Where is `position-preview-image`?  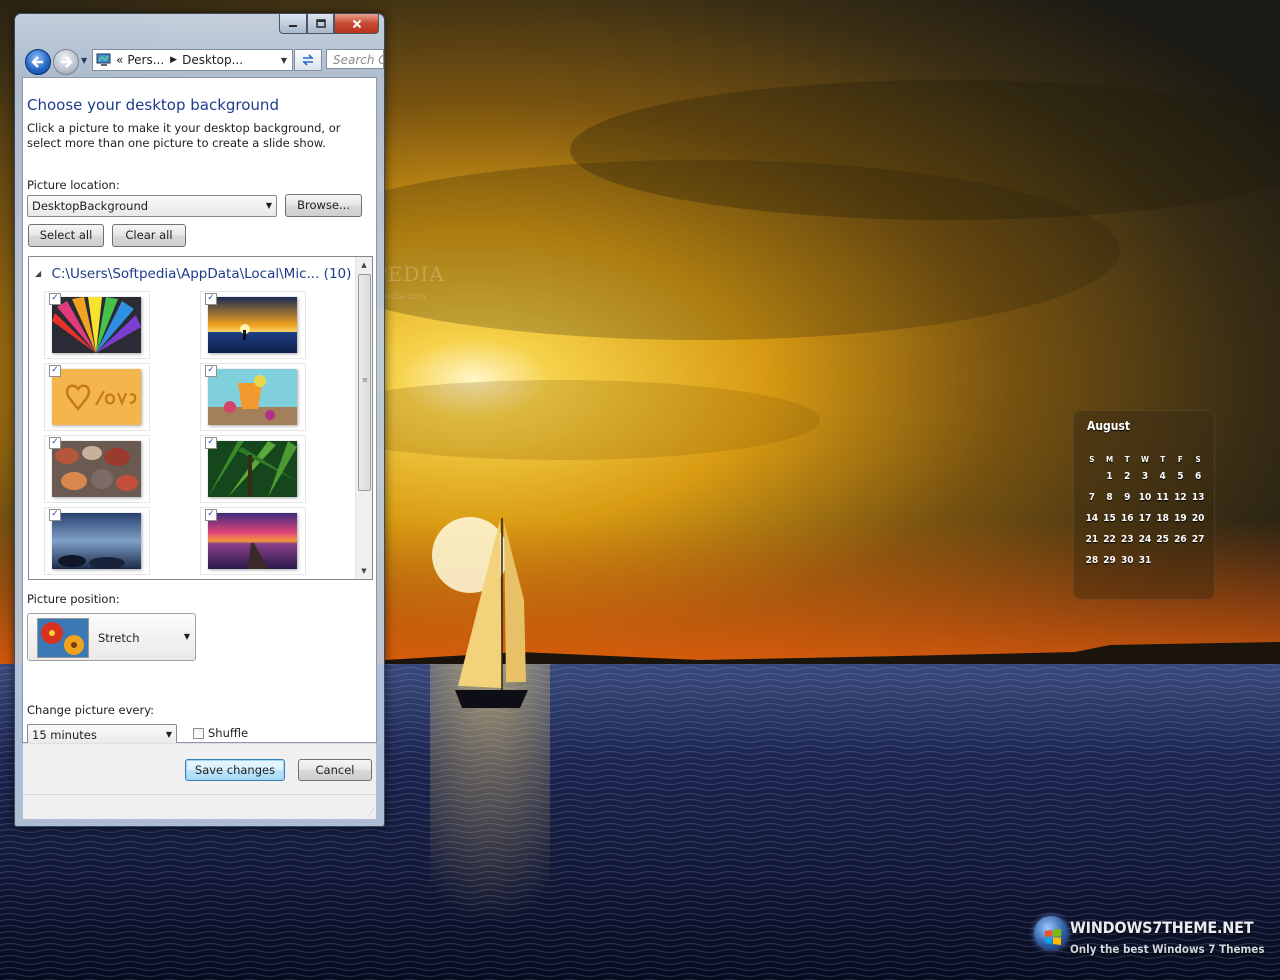
position-preview-image is located at coordinates (63, 638).